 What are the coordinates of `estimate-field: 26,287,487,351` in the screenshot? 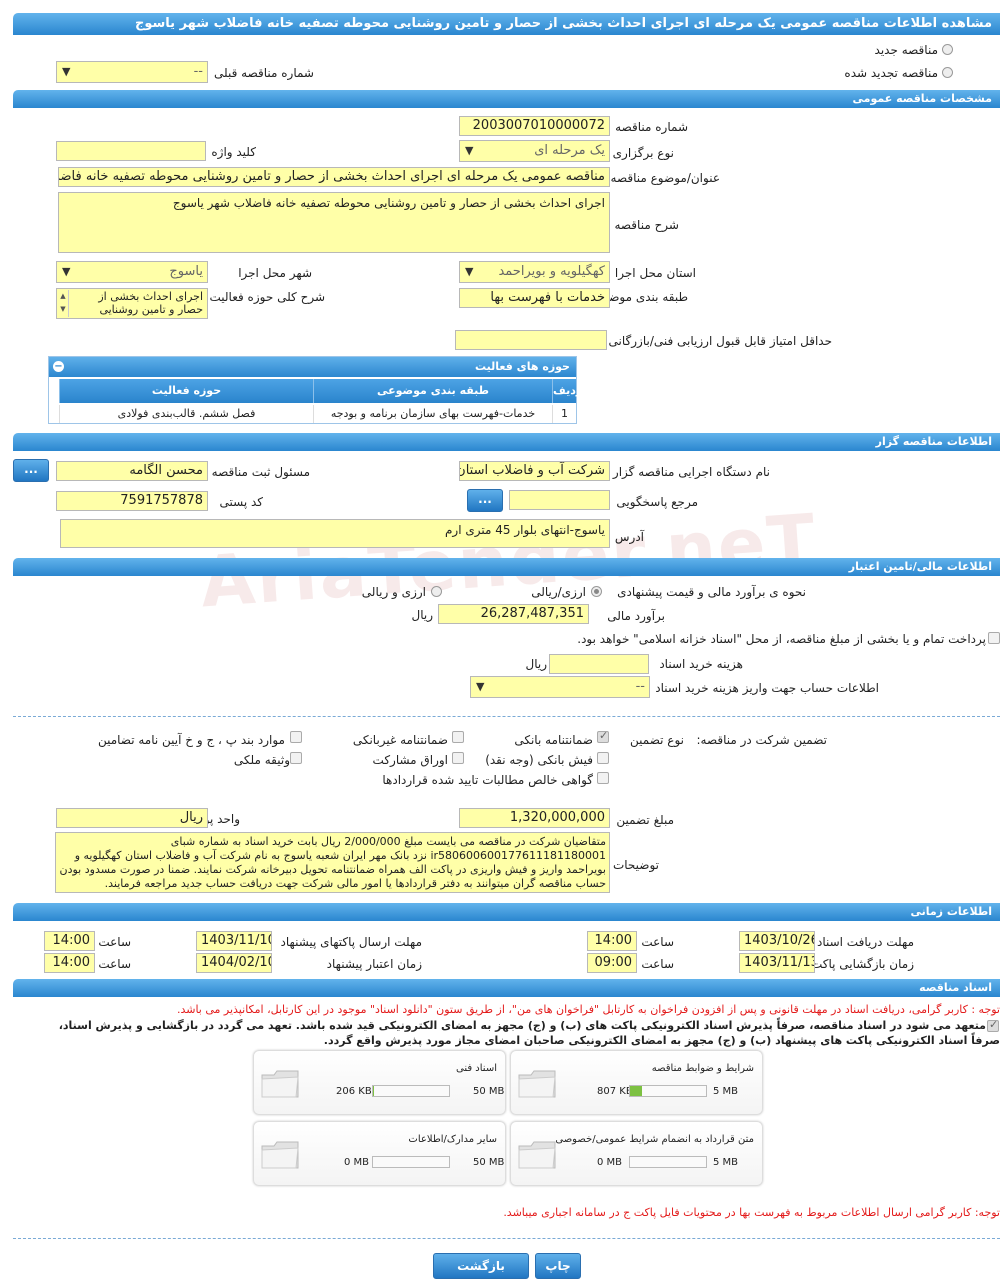 It's located at (513, 614).